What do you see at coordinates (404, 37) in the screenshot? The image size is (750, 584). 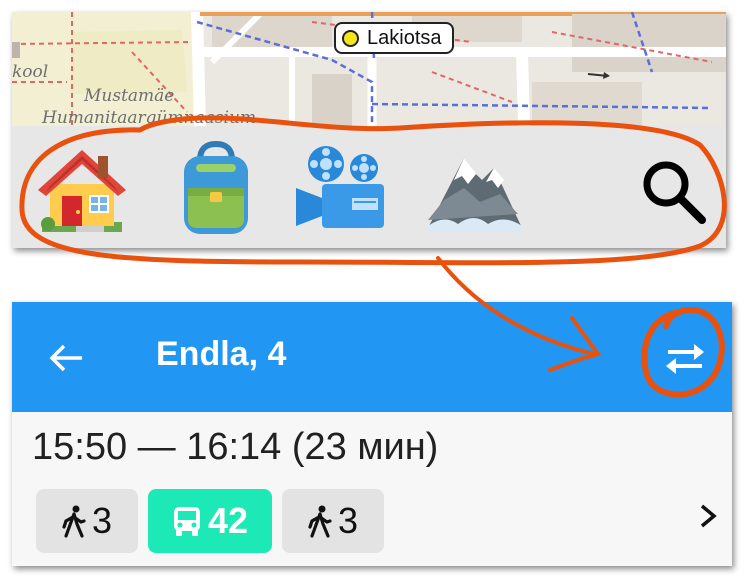 I see `stop-name: Lakiotsa` at bounding box center [404, 37].